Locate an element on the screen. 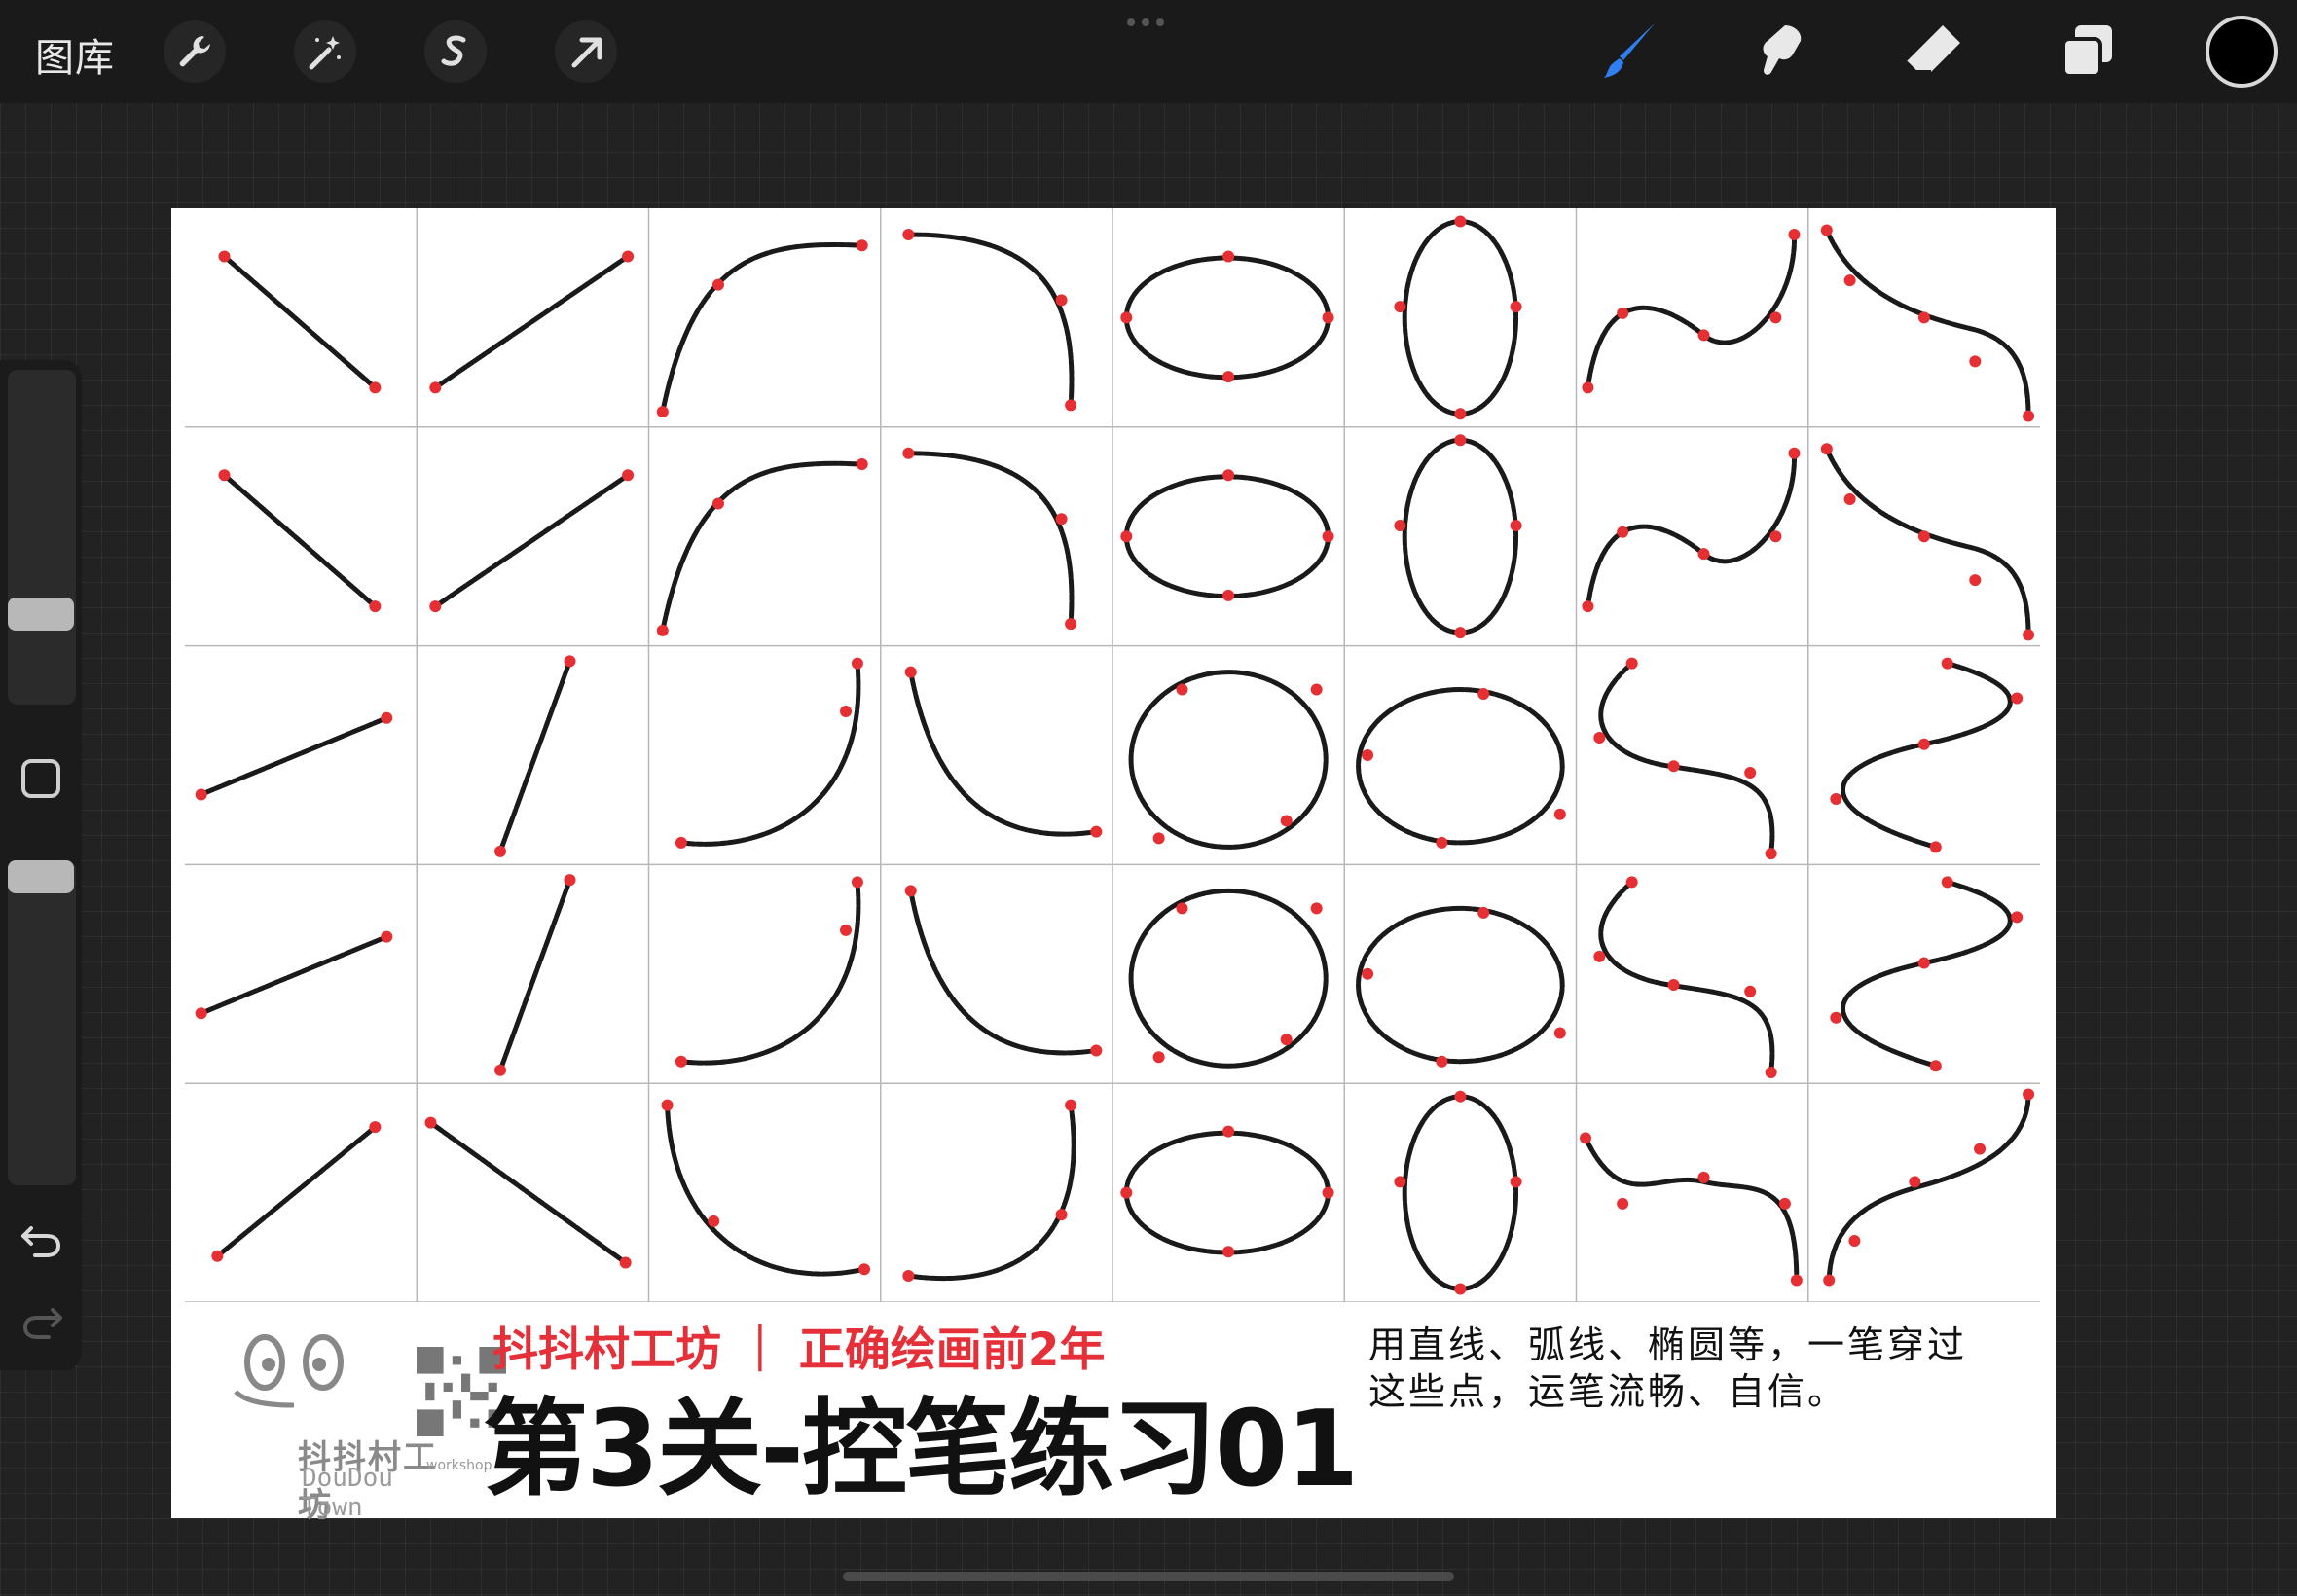 Image resolution: width=2297 pixels, height=1596 pixels. eraser-tool-button is located at coordinates (1934, 52).